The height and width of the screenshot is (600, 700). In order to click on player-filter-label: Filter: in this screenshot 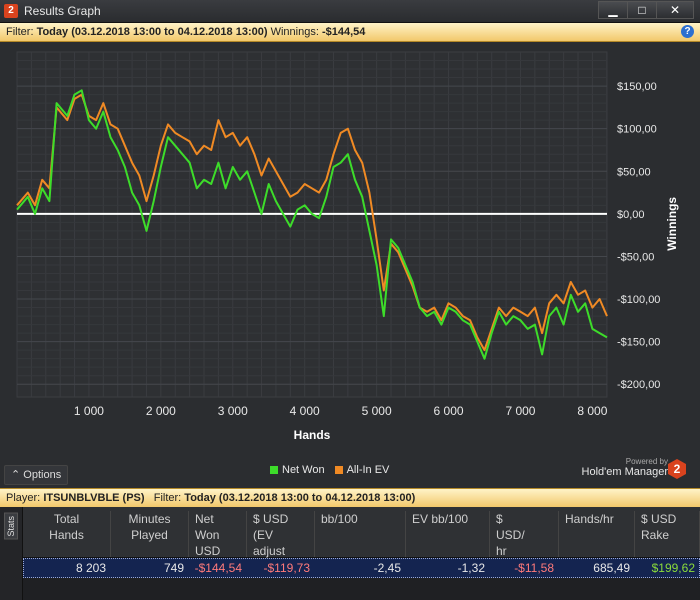, I will do `click(167, 498)`.